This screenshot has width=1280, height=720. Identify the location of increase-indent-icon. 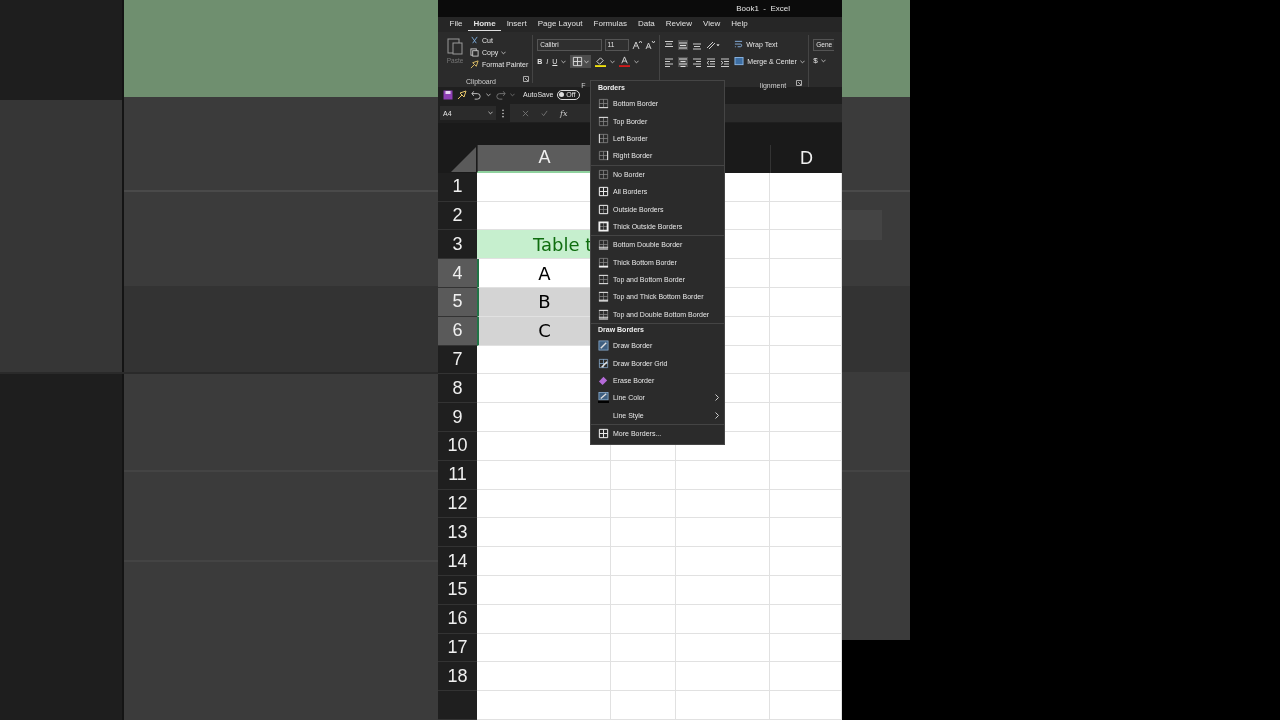
(725, 61).